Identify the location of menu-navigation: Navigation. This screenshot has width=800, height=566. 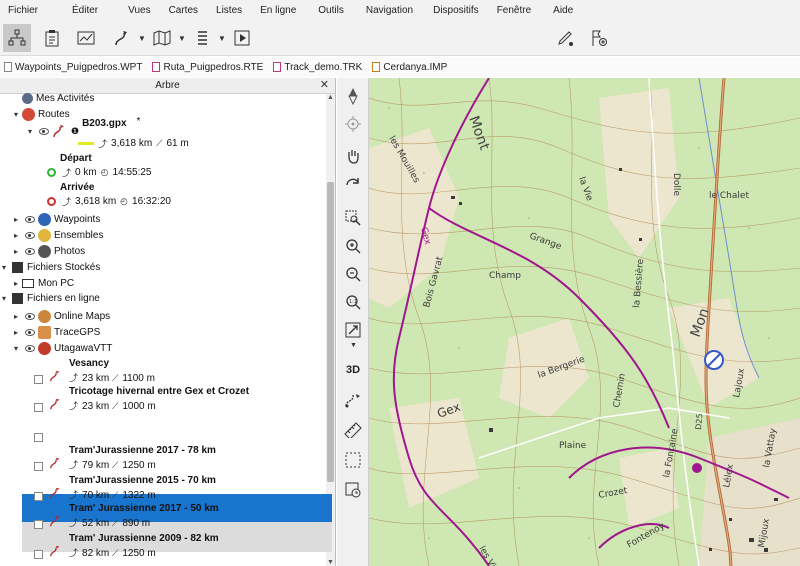
(386, 10).